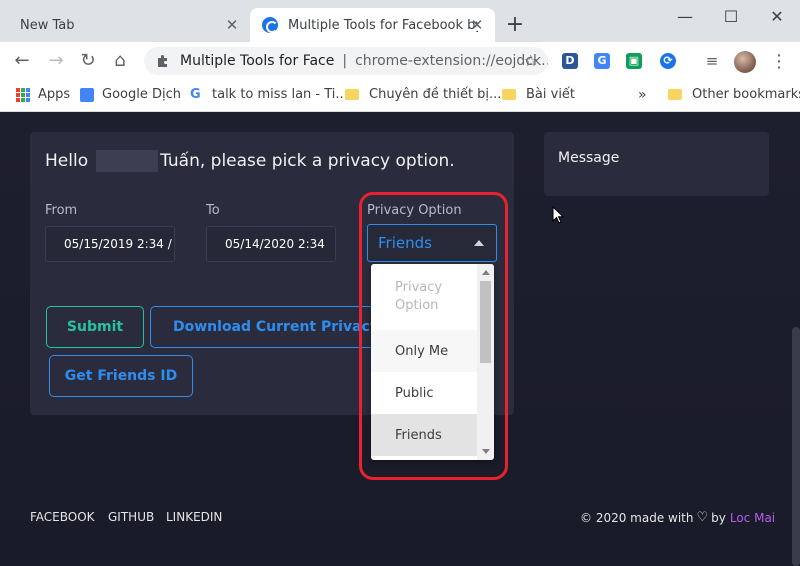 The height and width of the screenshot is (566, 800). Describe the element at coordinates (56, 61) in the screenshot. I see `forward-arrow-icon: →` at that location.